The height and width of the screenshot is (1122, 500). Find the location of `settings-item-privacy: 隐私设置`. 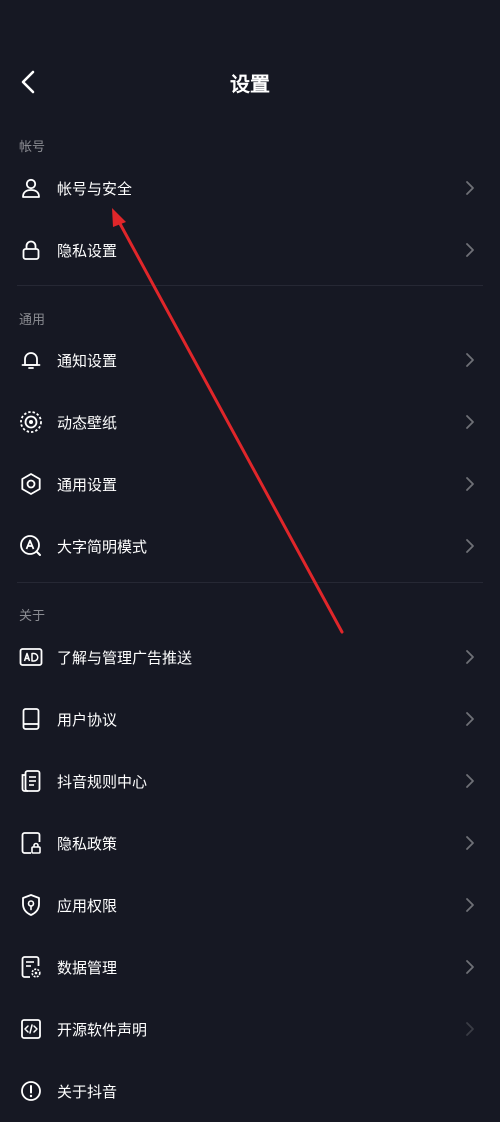

settings-item-privacy: 隐私设置 is located at coordinates (250, 250).